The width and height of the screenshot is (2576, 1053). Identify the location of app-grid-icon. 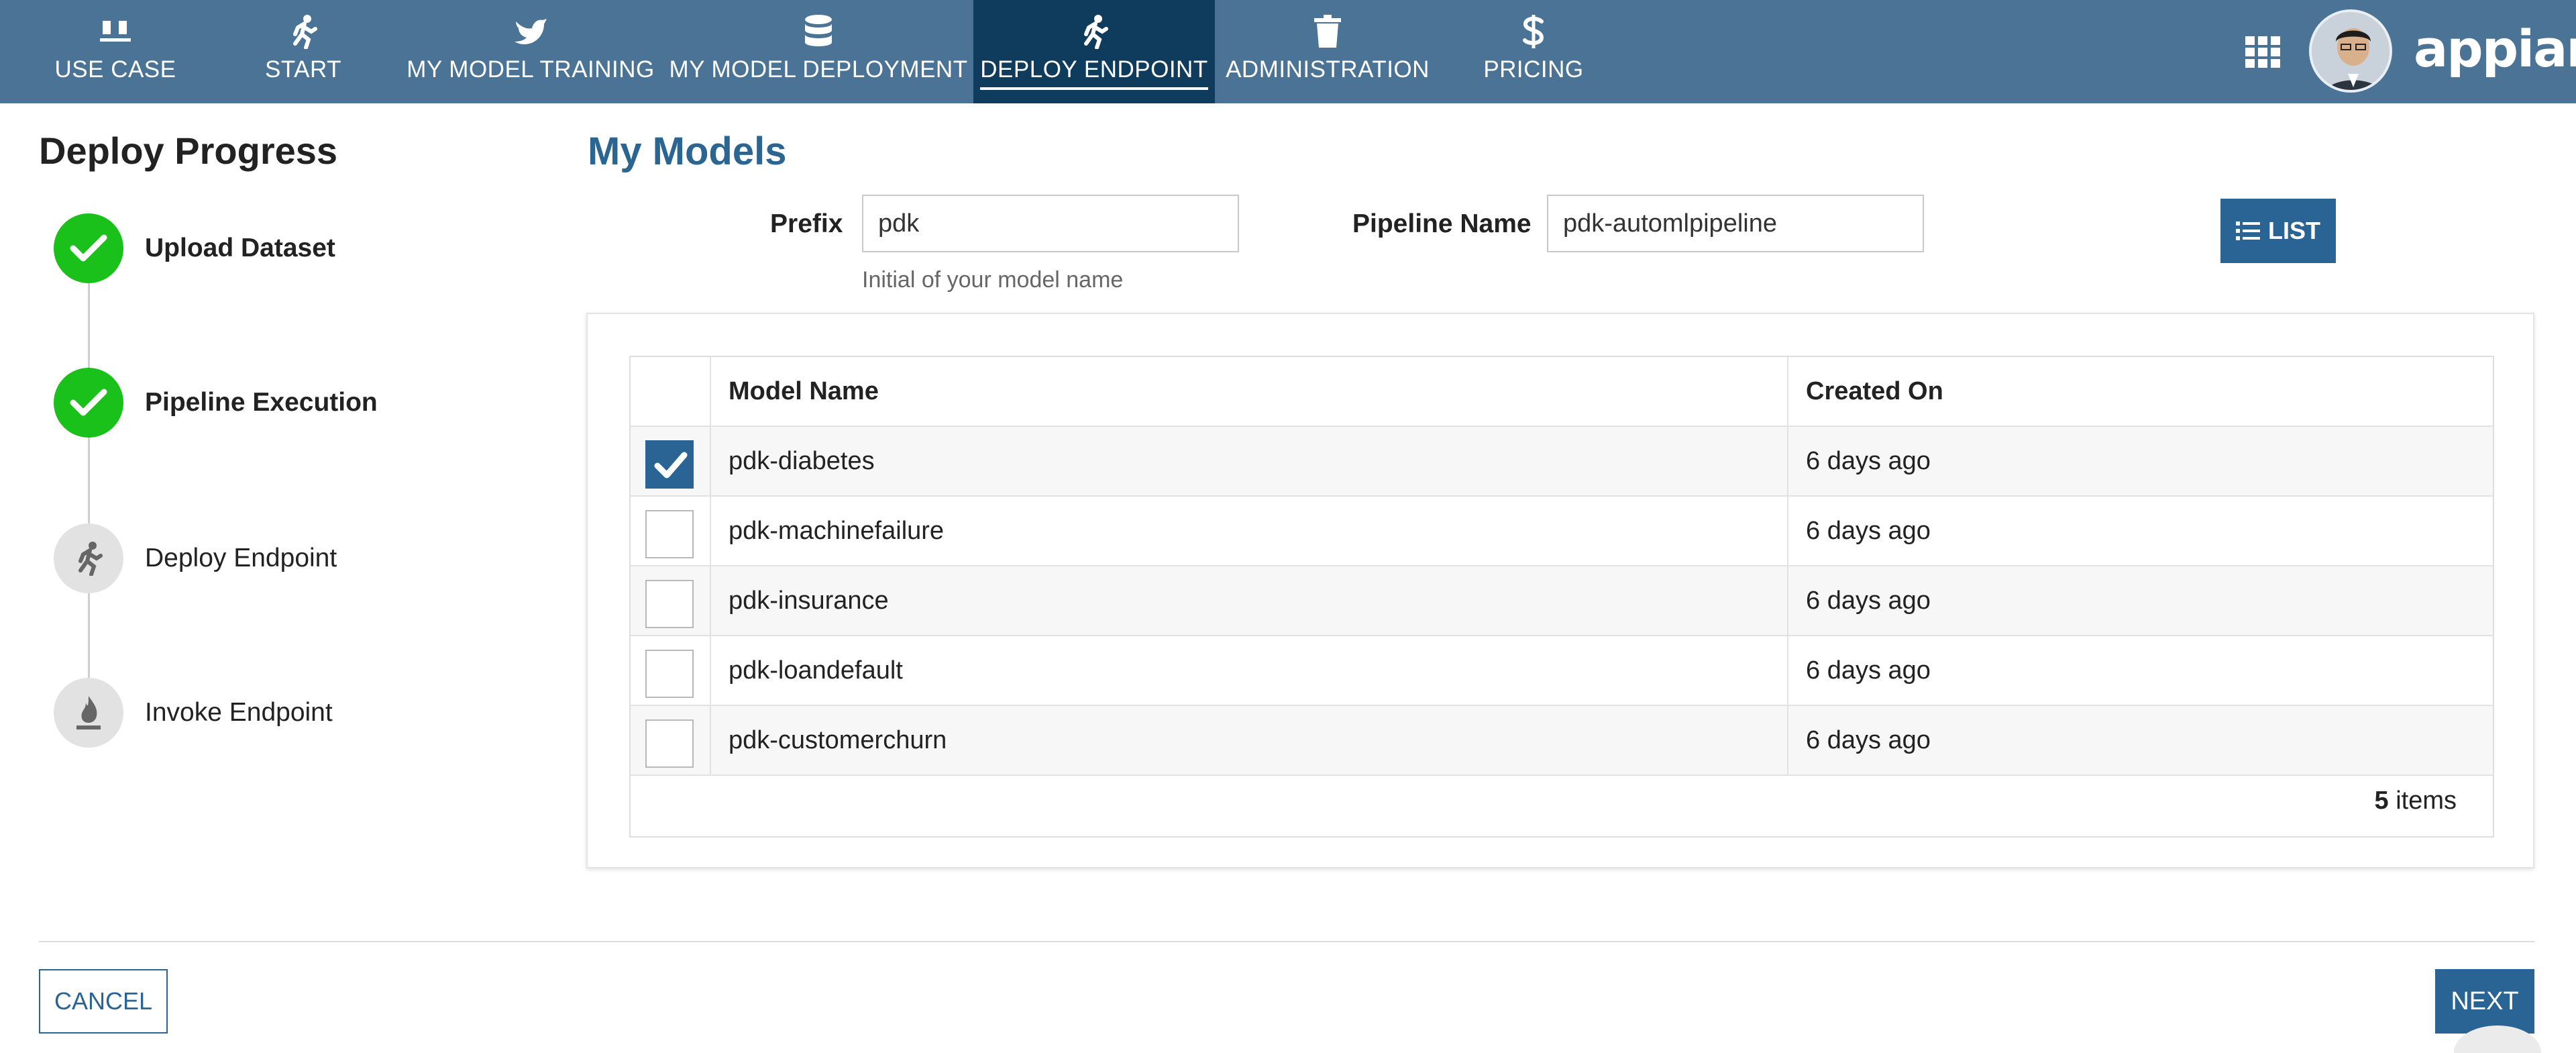
(2263, 52).